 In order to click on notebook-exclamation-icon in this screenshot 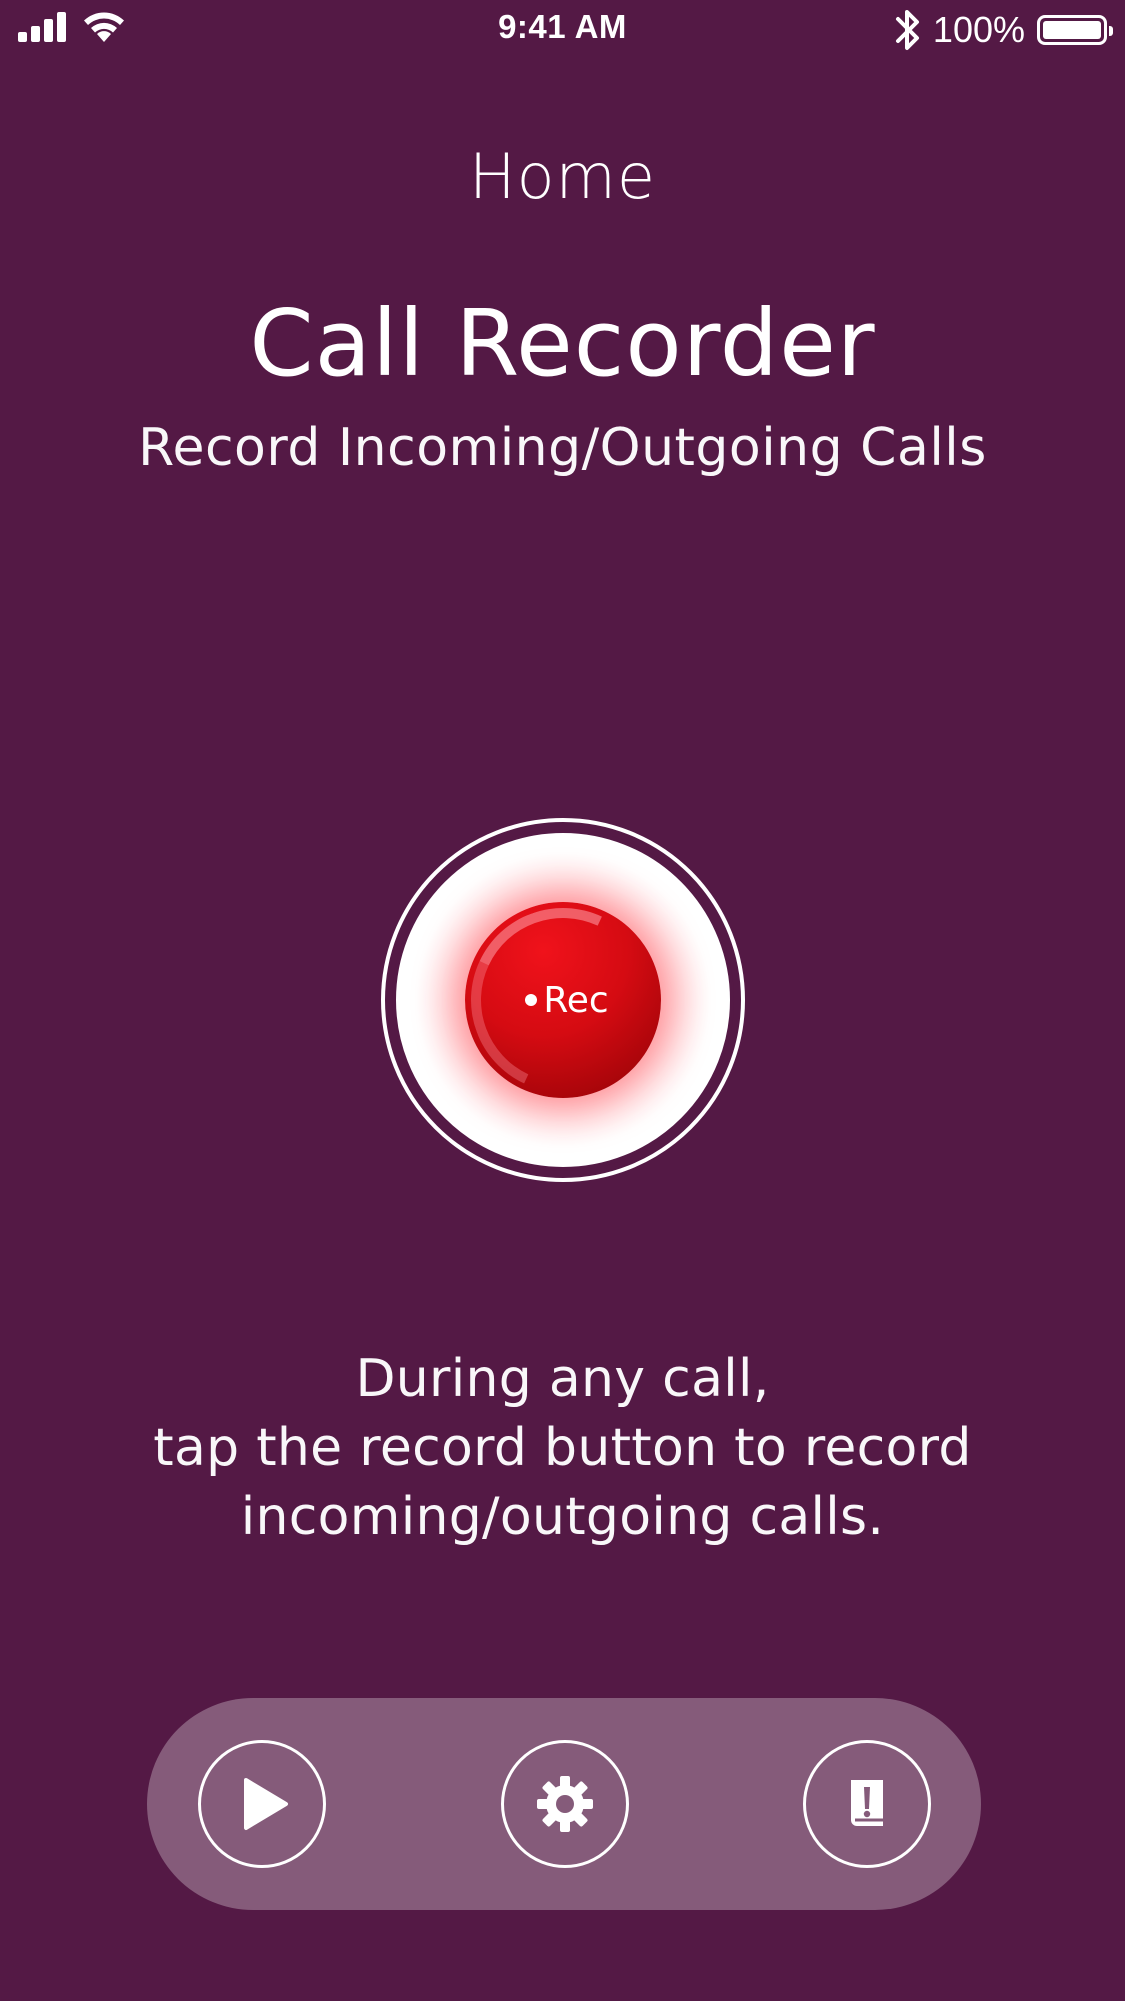, I will do `click(867, 1803)`.